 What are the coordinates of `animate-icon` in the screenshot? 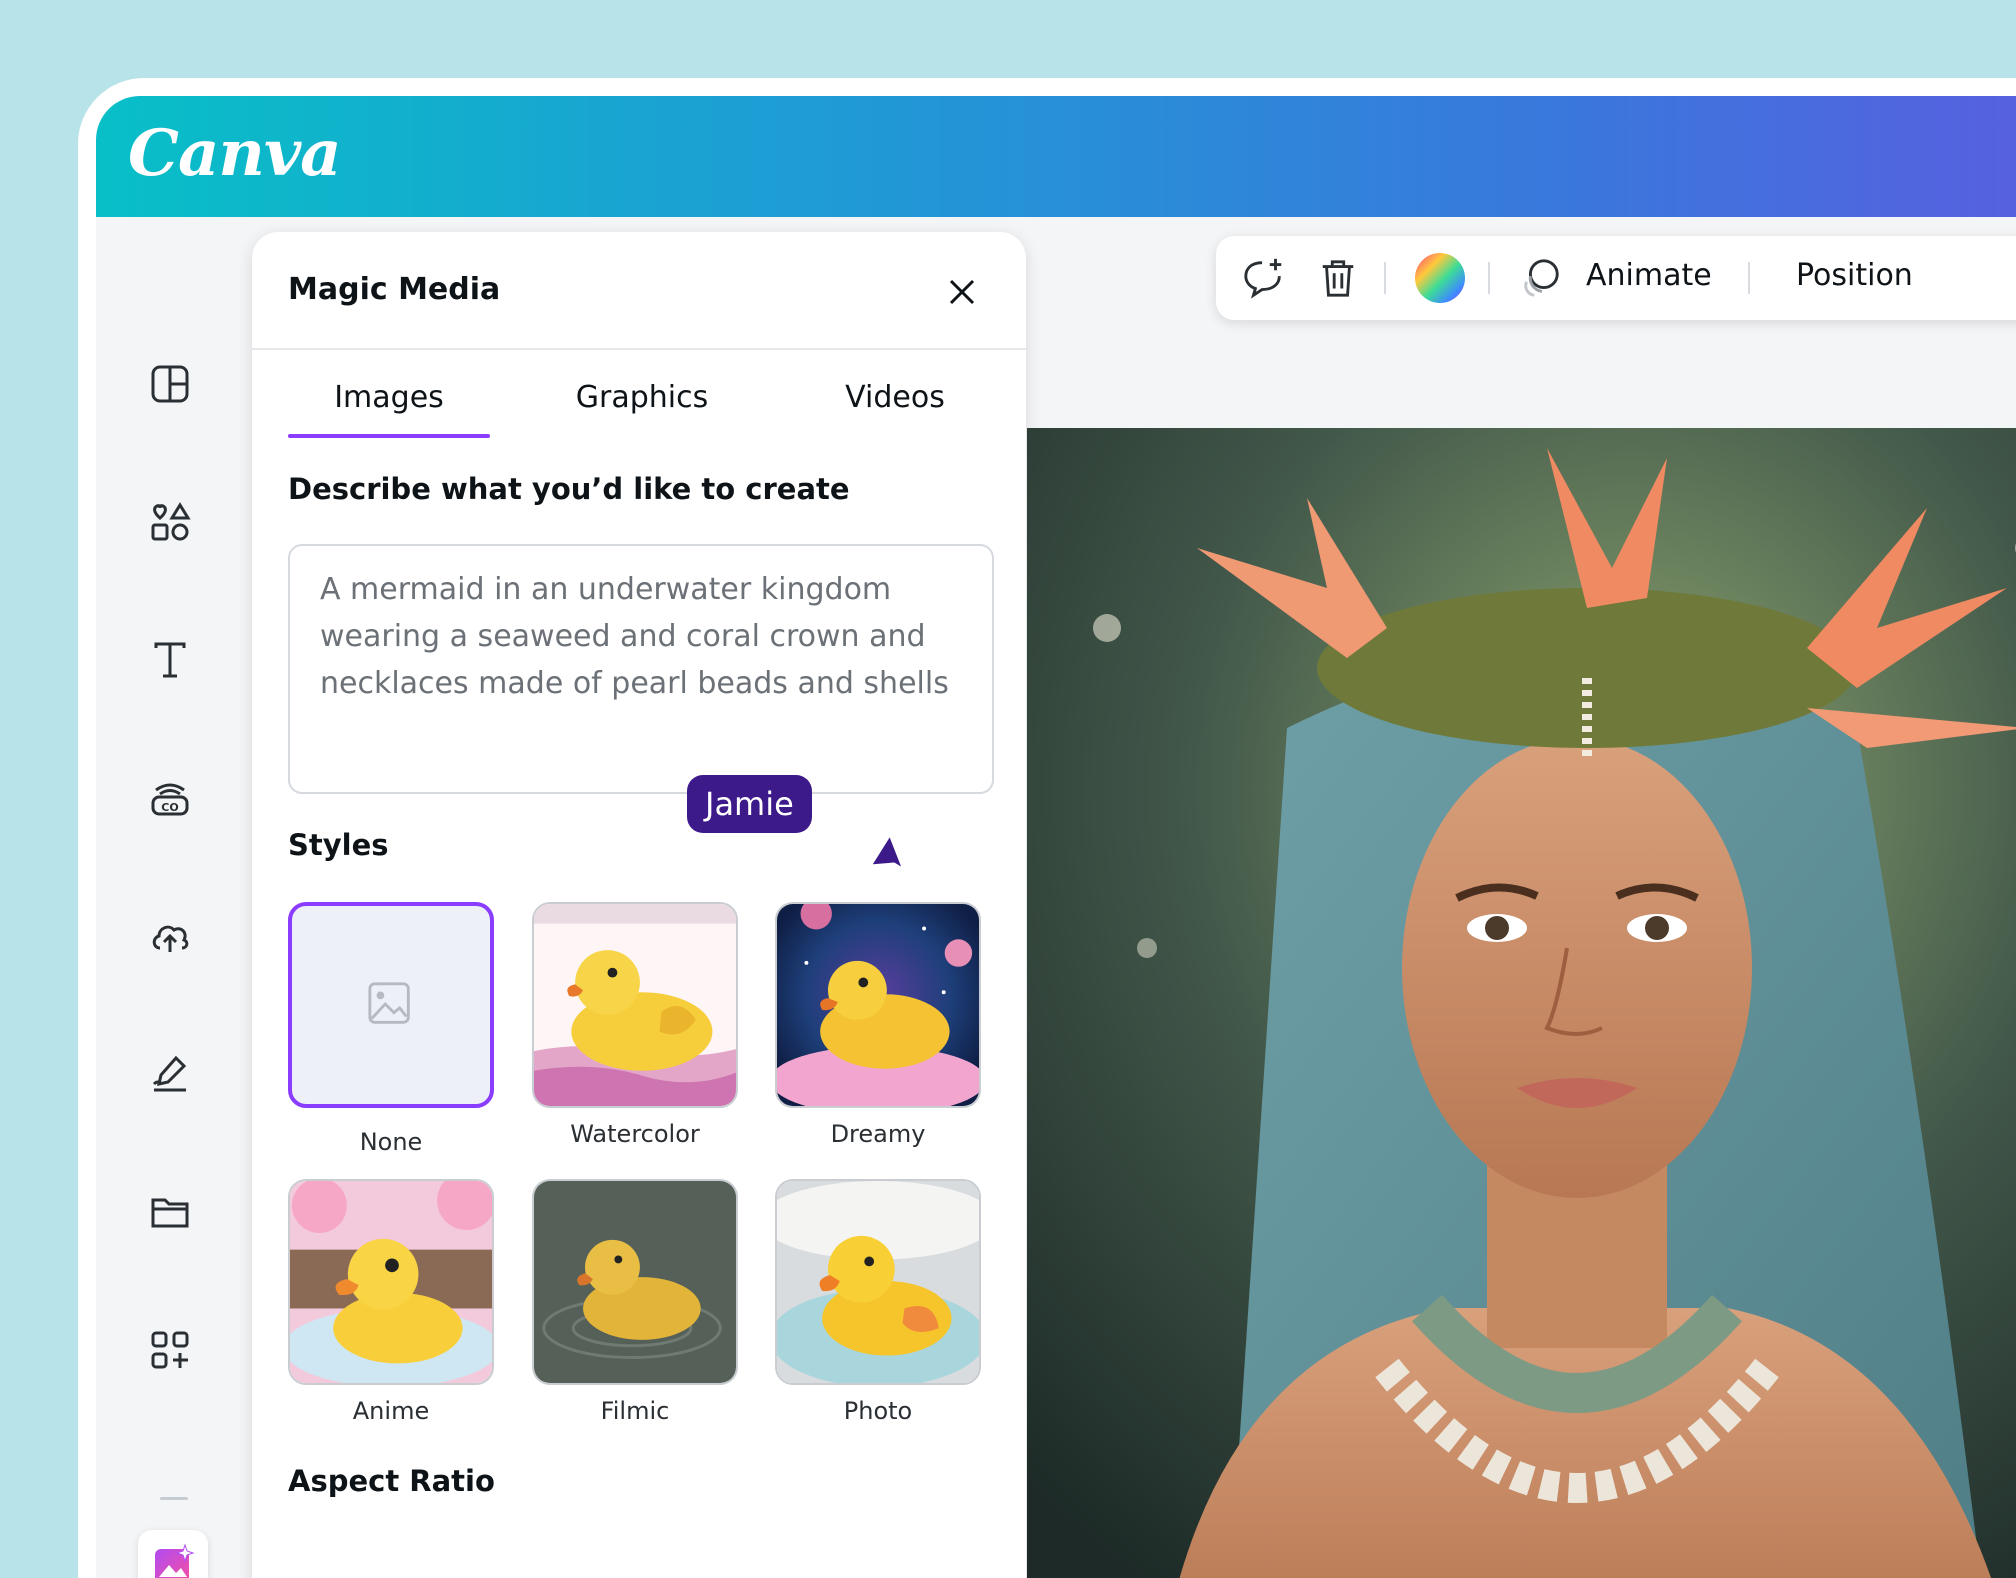 It's located at (1541, 278).